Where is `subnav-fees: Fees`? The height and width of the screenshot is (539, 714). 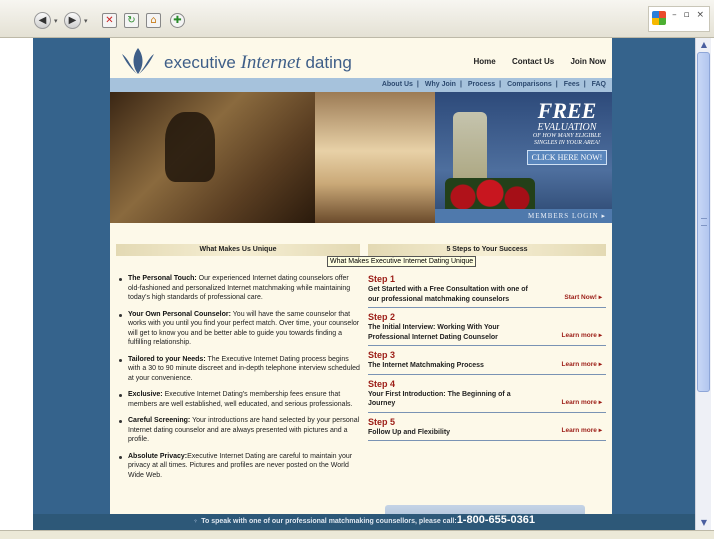 subnav-fees: Fees is located at coordinates (572, 84).